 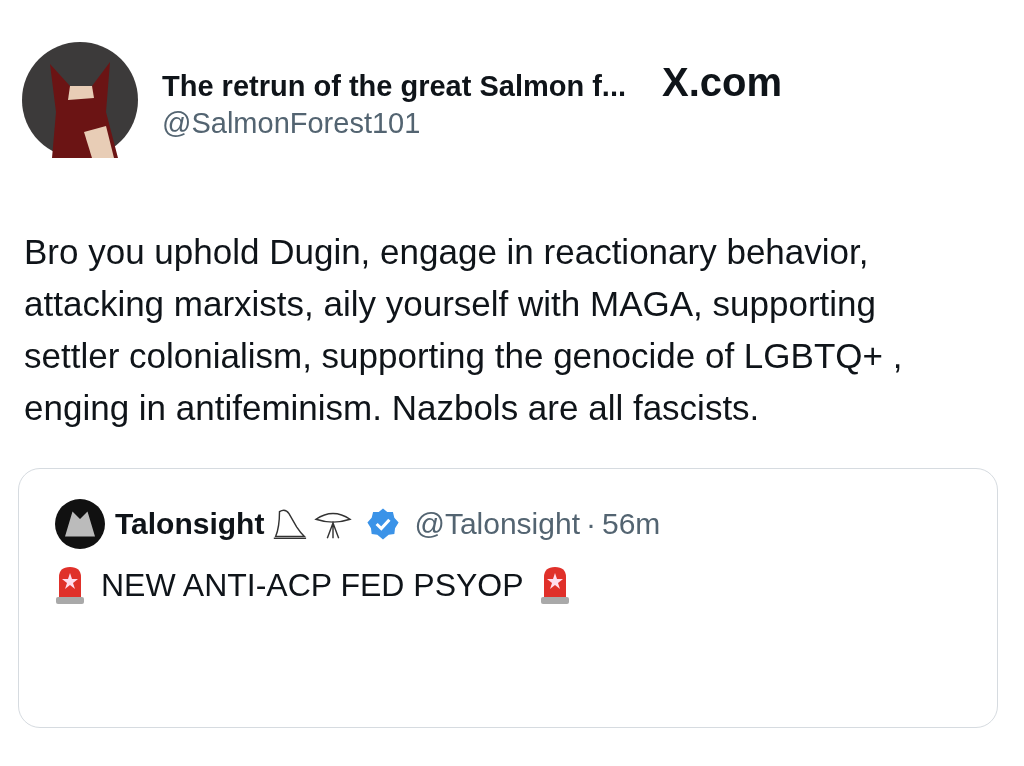 What do you see at coordinates (292, 123) in the screenshot?
I see `user-handle: @SalmonForest101` at bounding box center [292, 123].